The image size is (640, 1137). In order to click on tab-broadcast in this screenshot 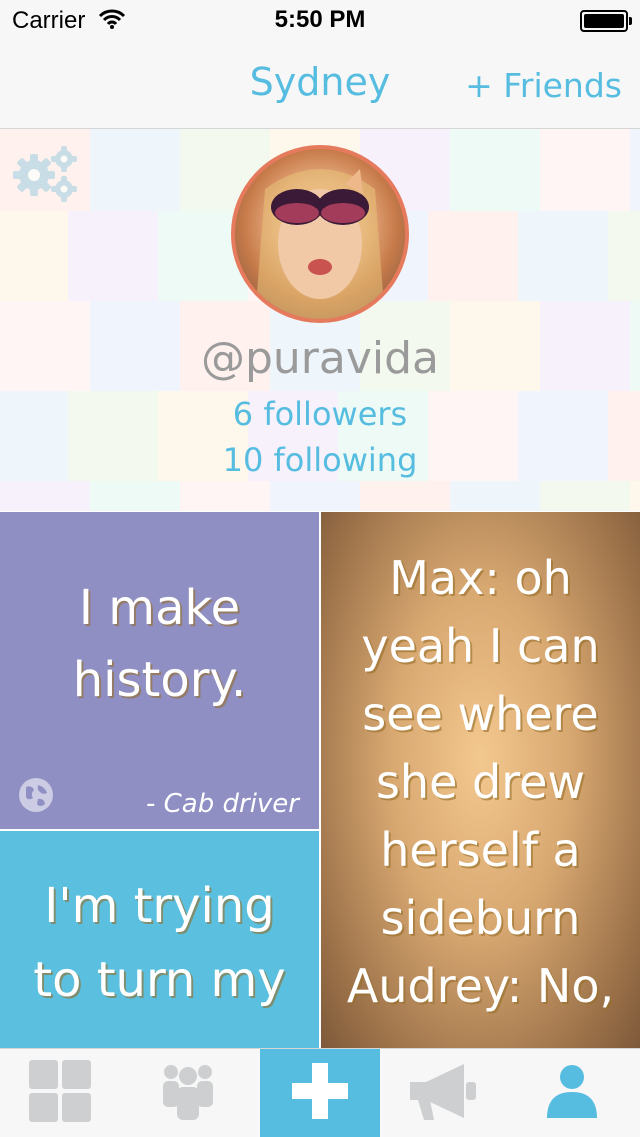, I will do `click(442, 1093)`.